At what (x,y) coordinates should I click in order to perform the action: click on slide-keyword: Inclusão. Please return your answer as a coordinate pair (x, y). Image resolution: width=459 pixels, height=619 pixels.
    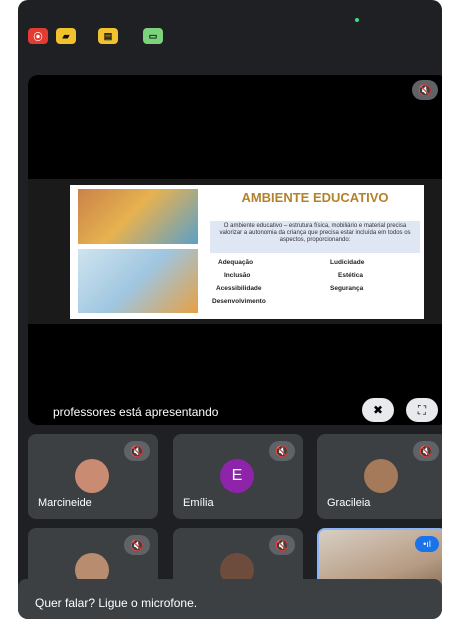
    Looking at the image, I should click on (237, 275).